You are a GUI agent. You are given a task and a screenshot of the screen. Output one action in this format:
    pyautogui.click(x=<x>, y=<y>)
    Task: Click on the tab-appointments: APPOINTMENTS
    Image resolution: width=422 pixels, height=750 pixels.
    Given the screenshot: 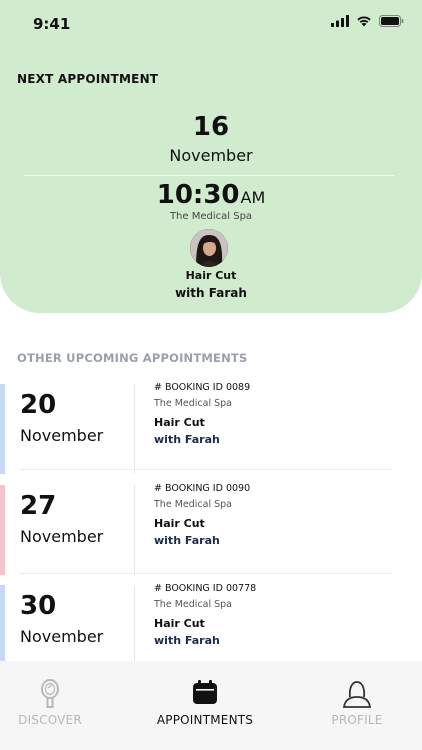 What is the action you would take?
    pyautogui.click(x=205, y=705)
    